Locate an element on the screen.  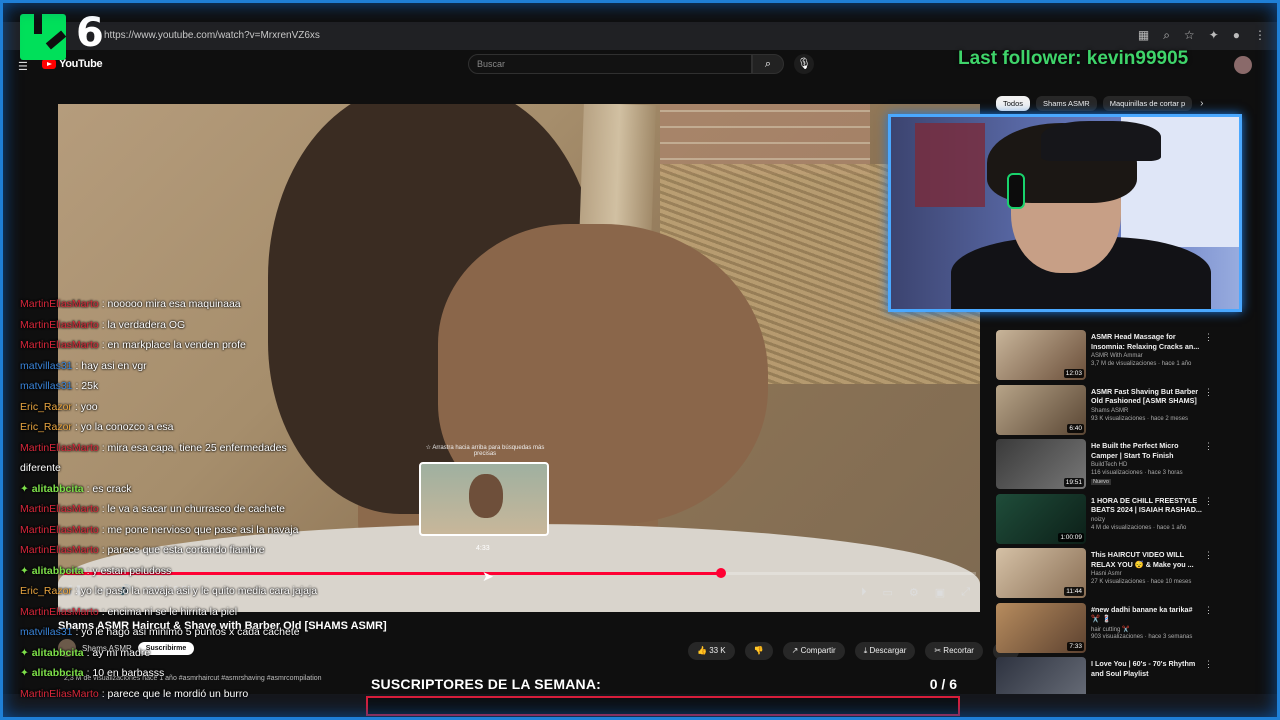
chip-shams-asmr: Shams ASMR is located at coordinates (1066, 103).